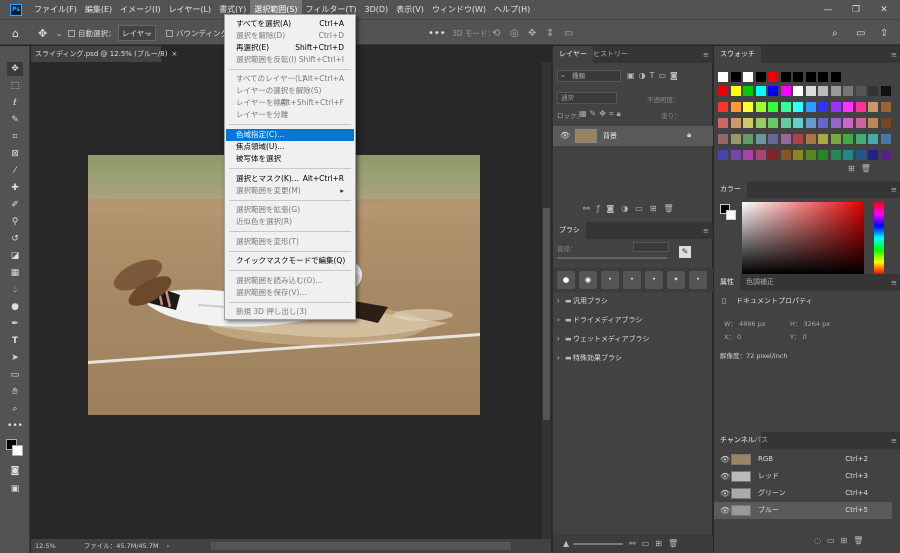  I want to click on hand-tool-icon: ✋︎, so click(15, 392).